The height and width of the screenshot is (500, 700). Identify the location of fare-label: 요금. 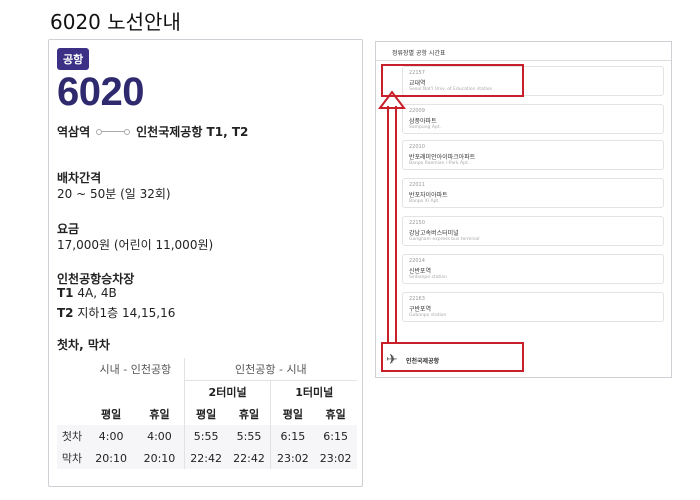
(68, 229).